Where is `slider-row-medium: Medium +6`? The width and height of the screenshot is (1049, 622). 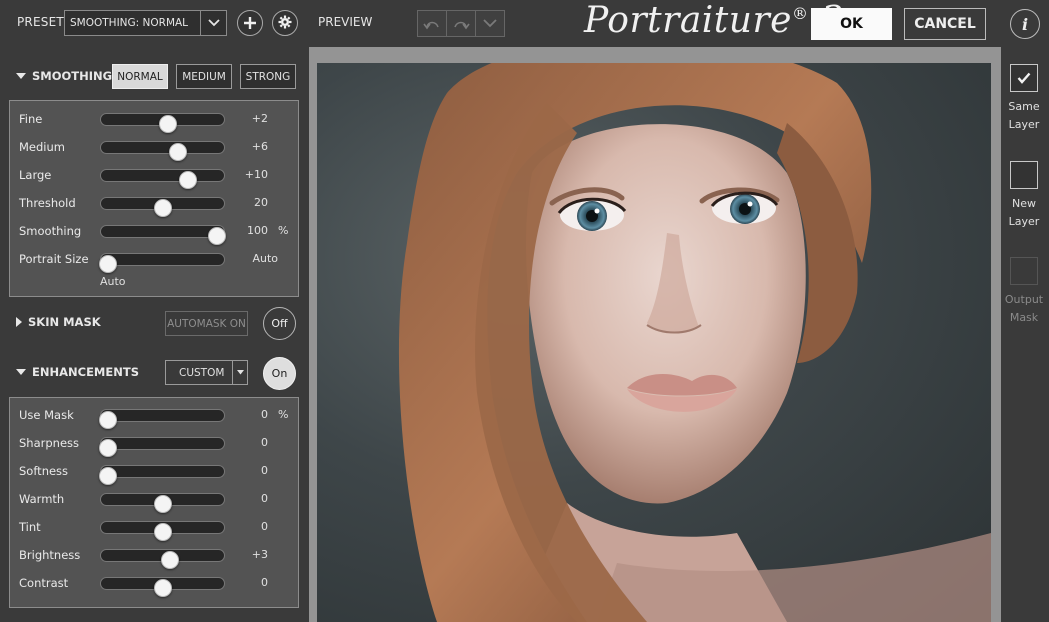 slider-row-medium: Medium +6 is located at coordinates (154, 149).